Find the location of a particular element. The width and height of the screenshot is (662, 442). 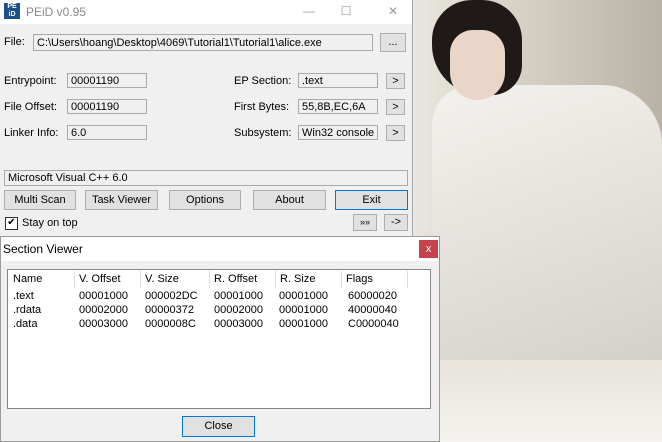

section-flags: 60000020 is located at coordinates (372, 296).